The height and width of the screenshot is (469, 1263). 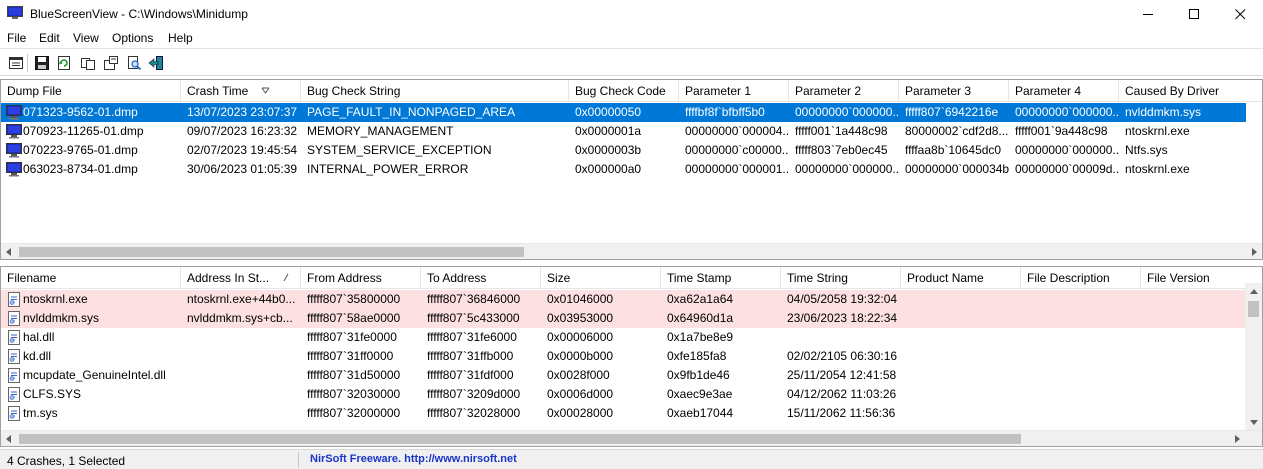 I want to click on crash-cell: fffff001`1a448c98, so click(x=841, y=131).